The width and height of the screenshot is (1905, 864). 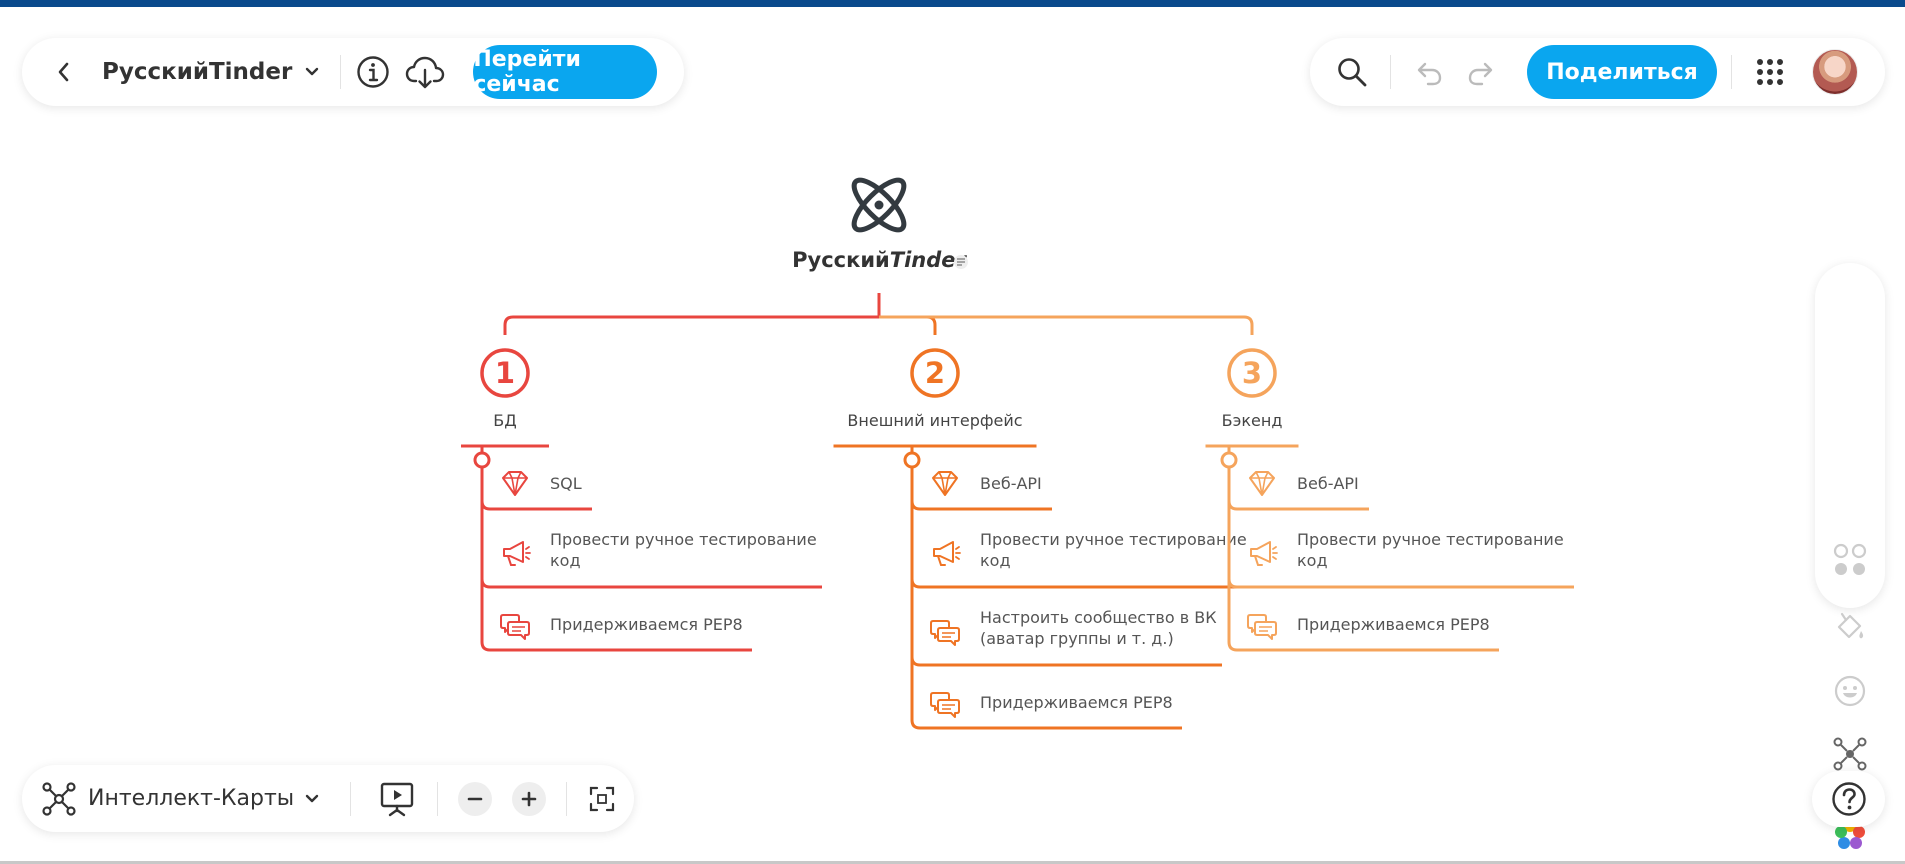 I want to click on mindmap-structure-icon, so click(x=1850, y=754).